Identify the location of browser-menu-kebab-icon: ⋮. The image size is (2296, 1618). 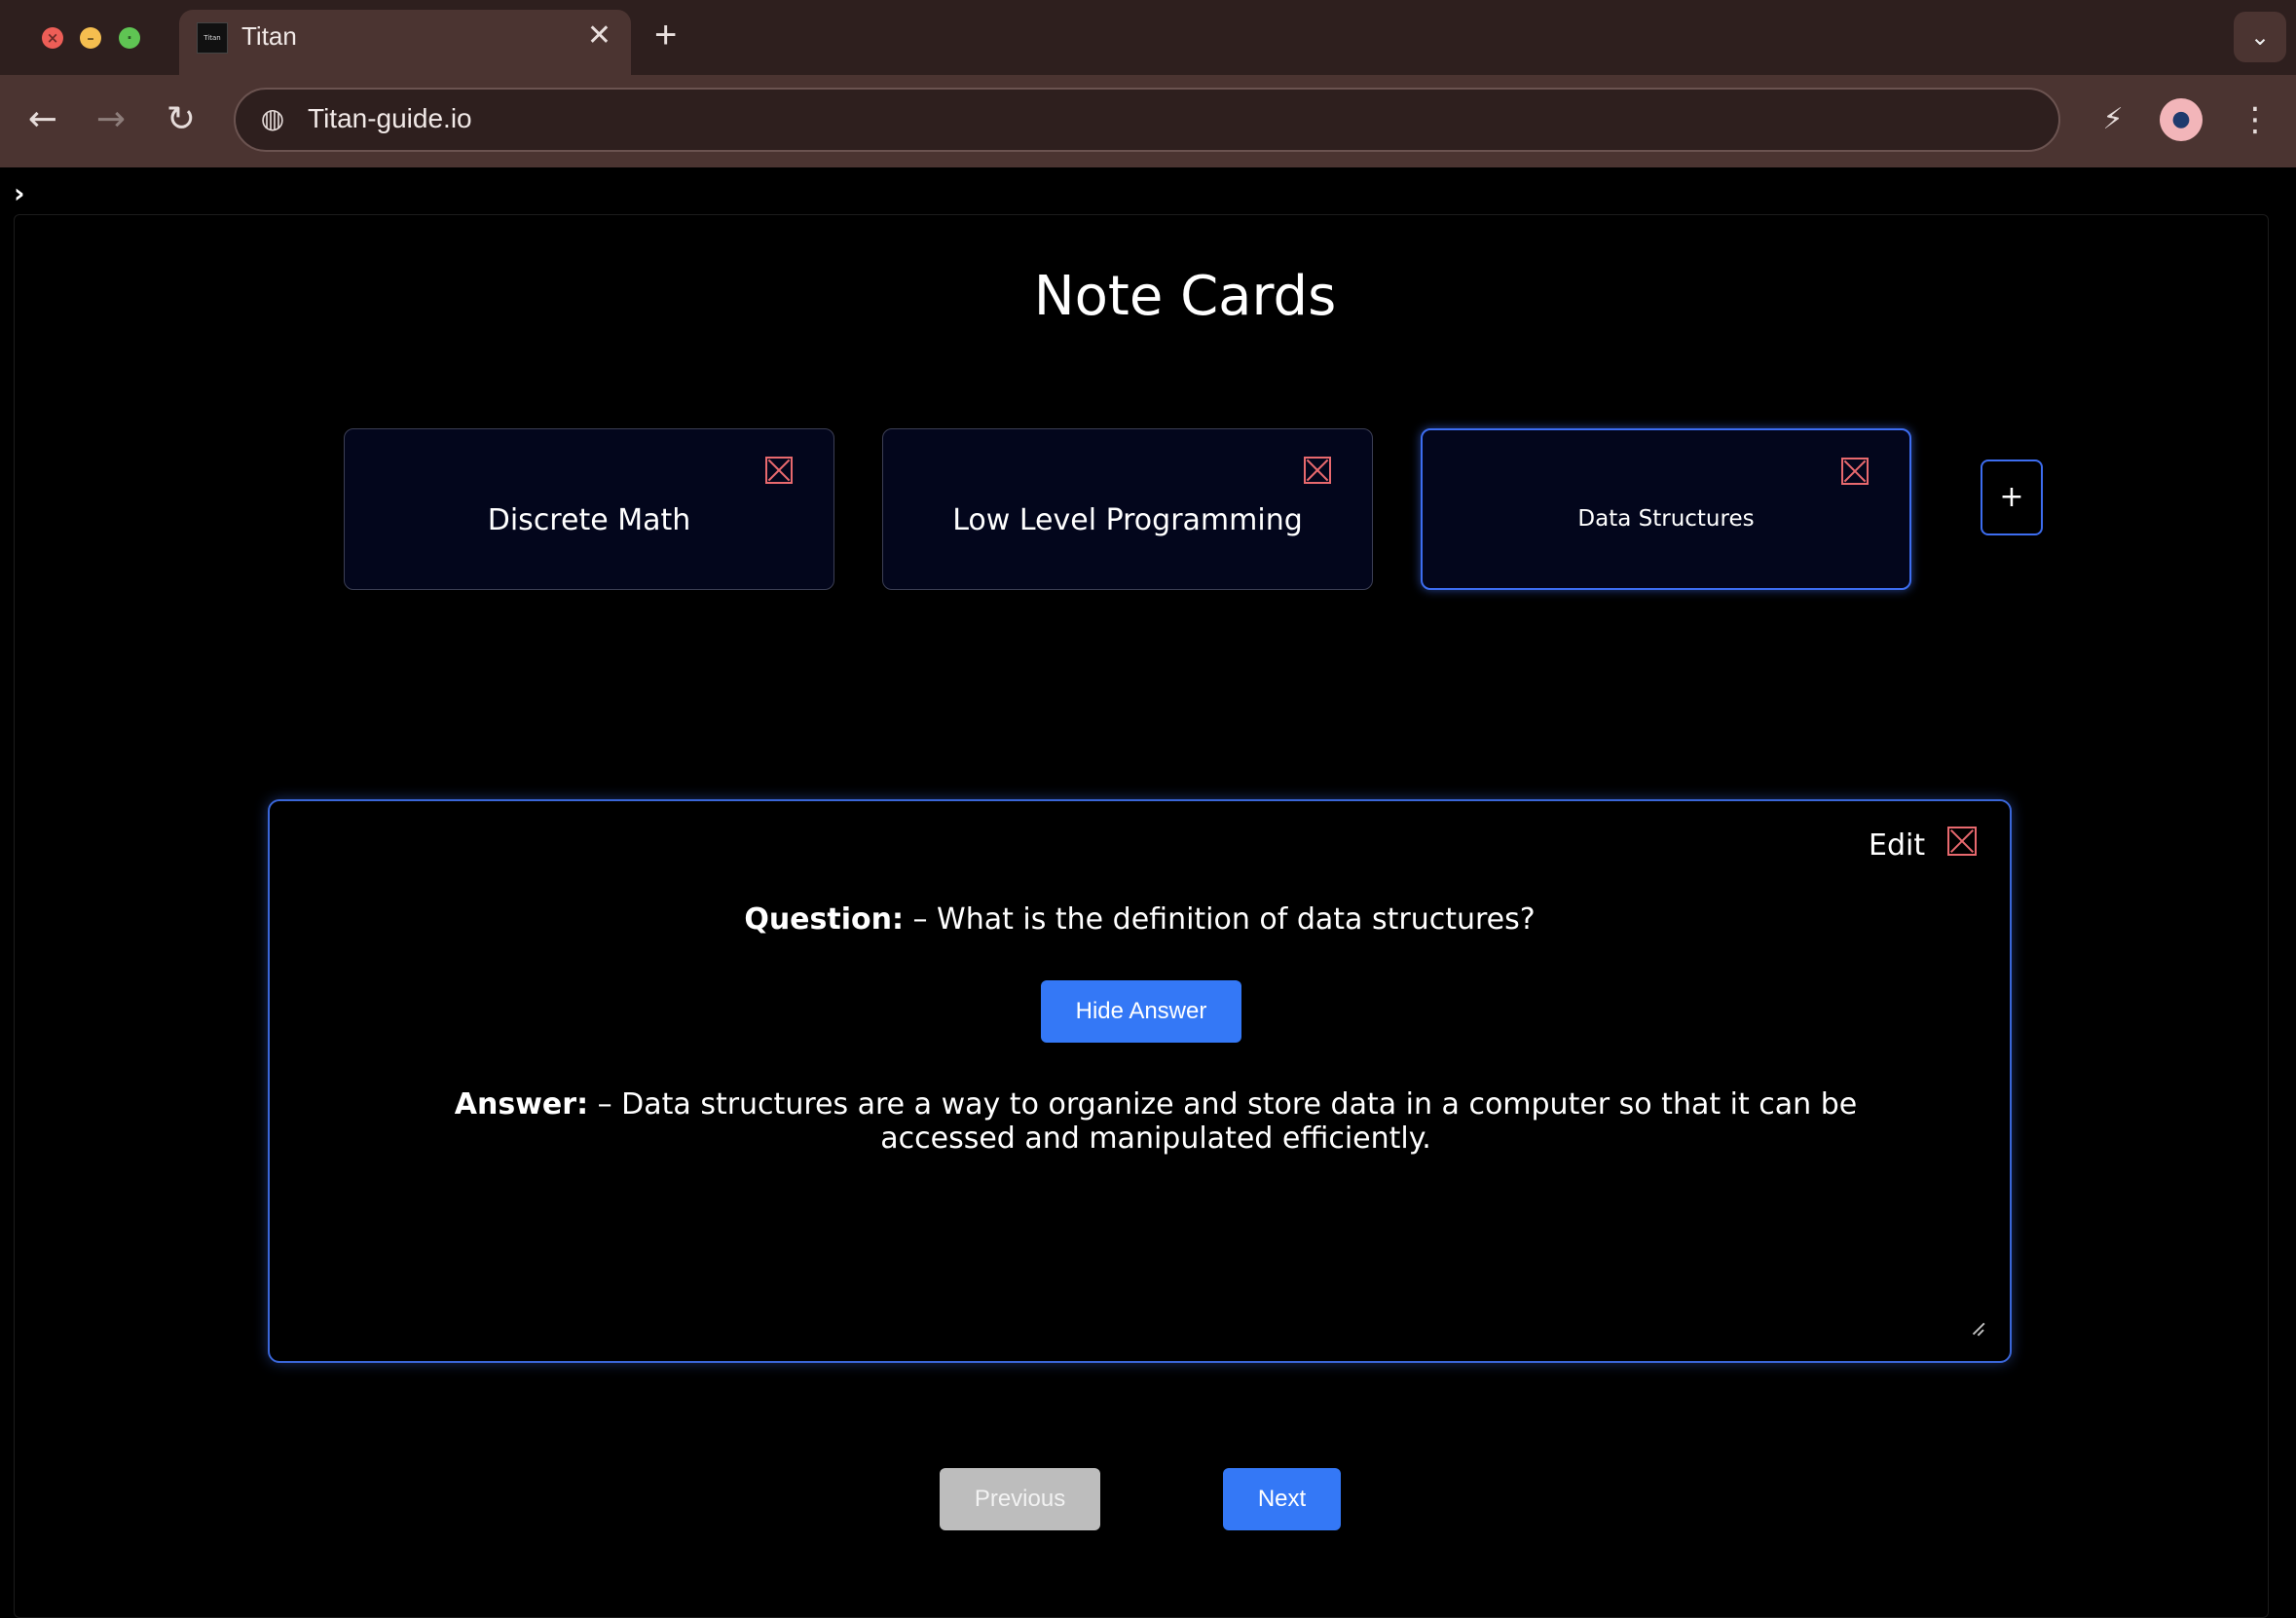
(2255, 119).